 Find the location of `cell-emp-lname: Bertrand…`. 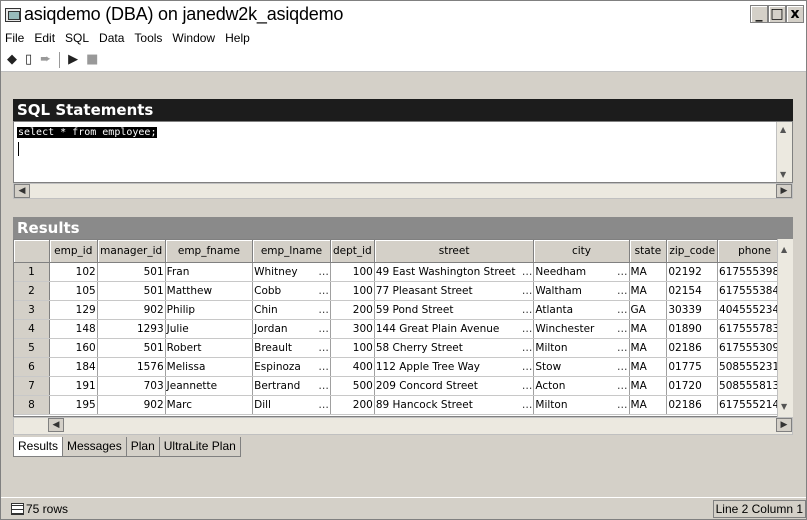

cell-emp-lname: Bertrand… is located at coordinates (291, 386).